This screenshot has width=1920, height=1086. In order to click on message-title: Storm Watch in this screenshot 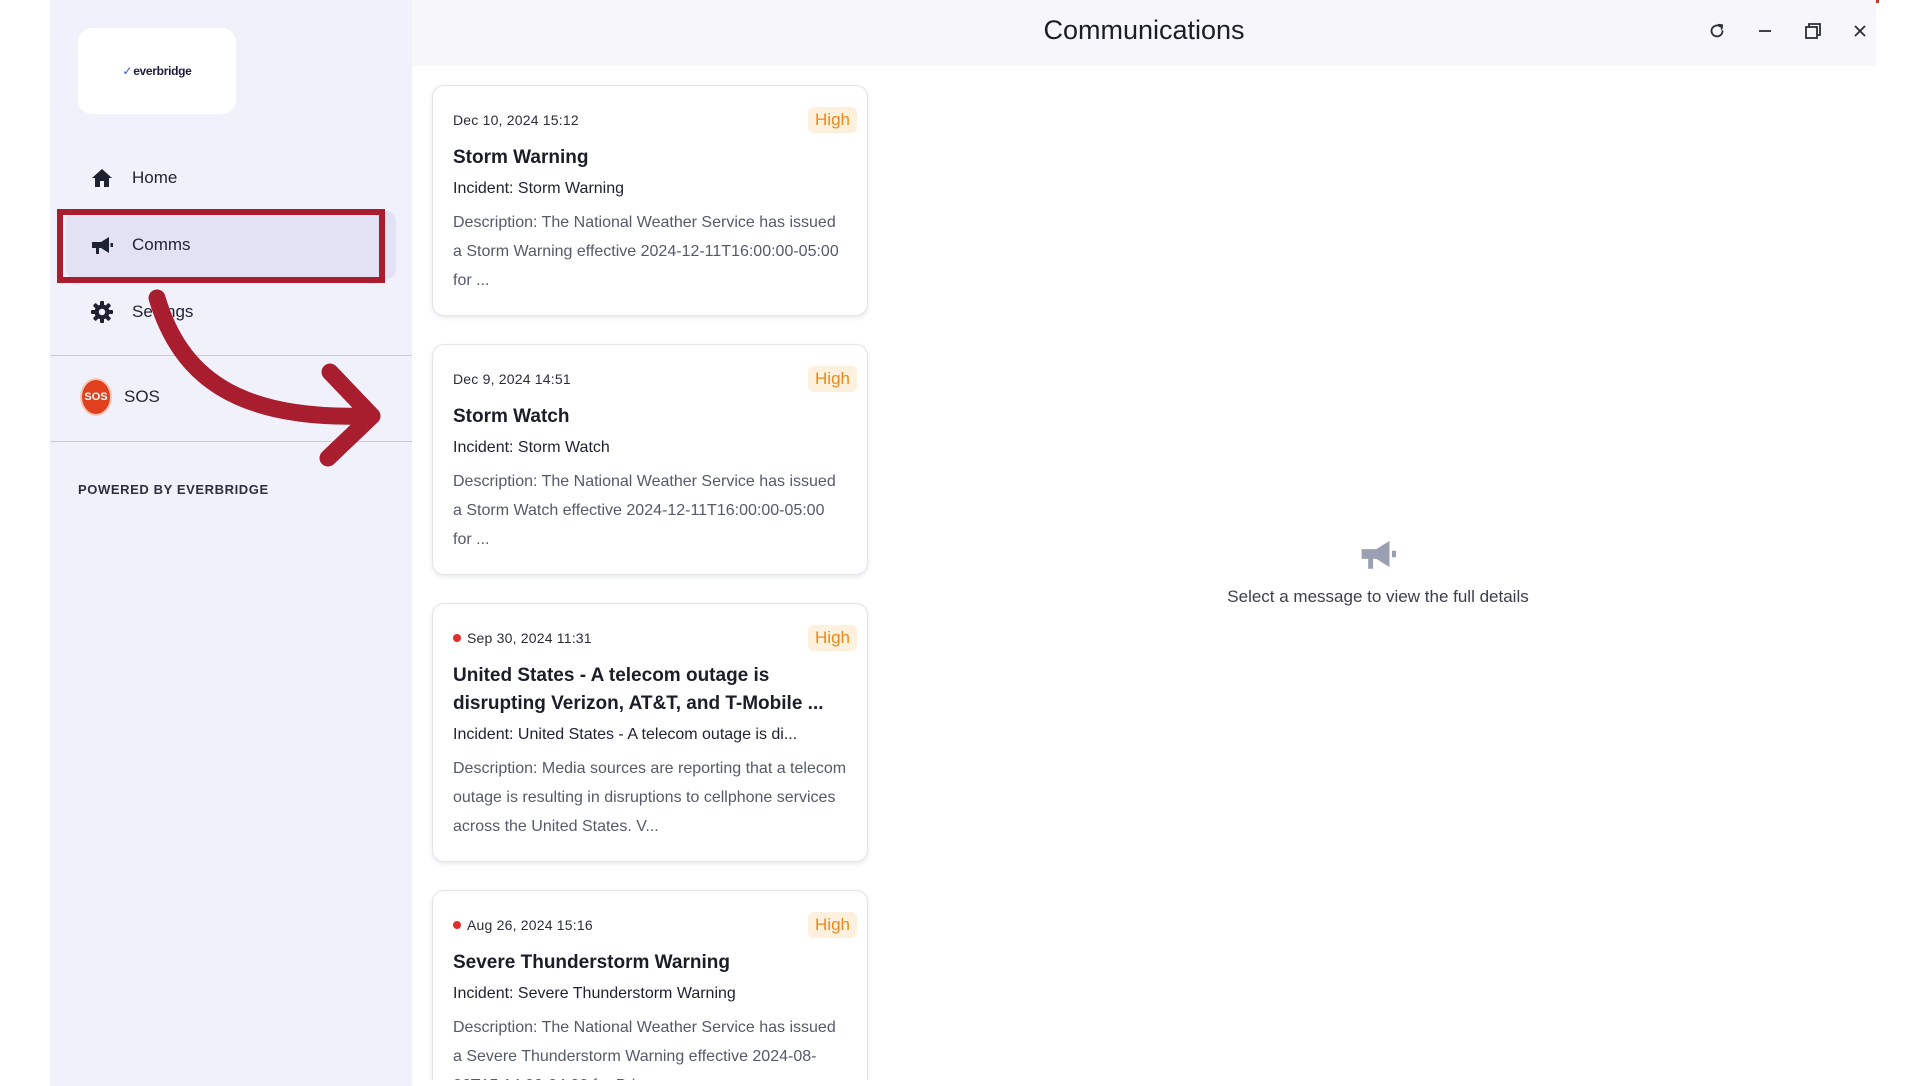, I will do `click(511, 416)`.